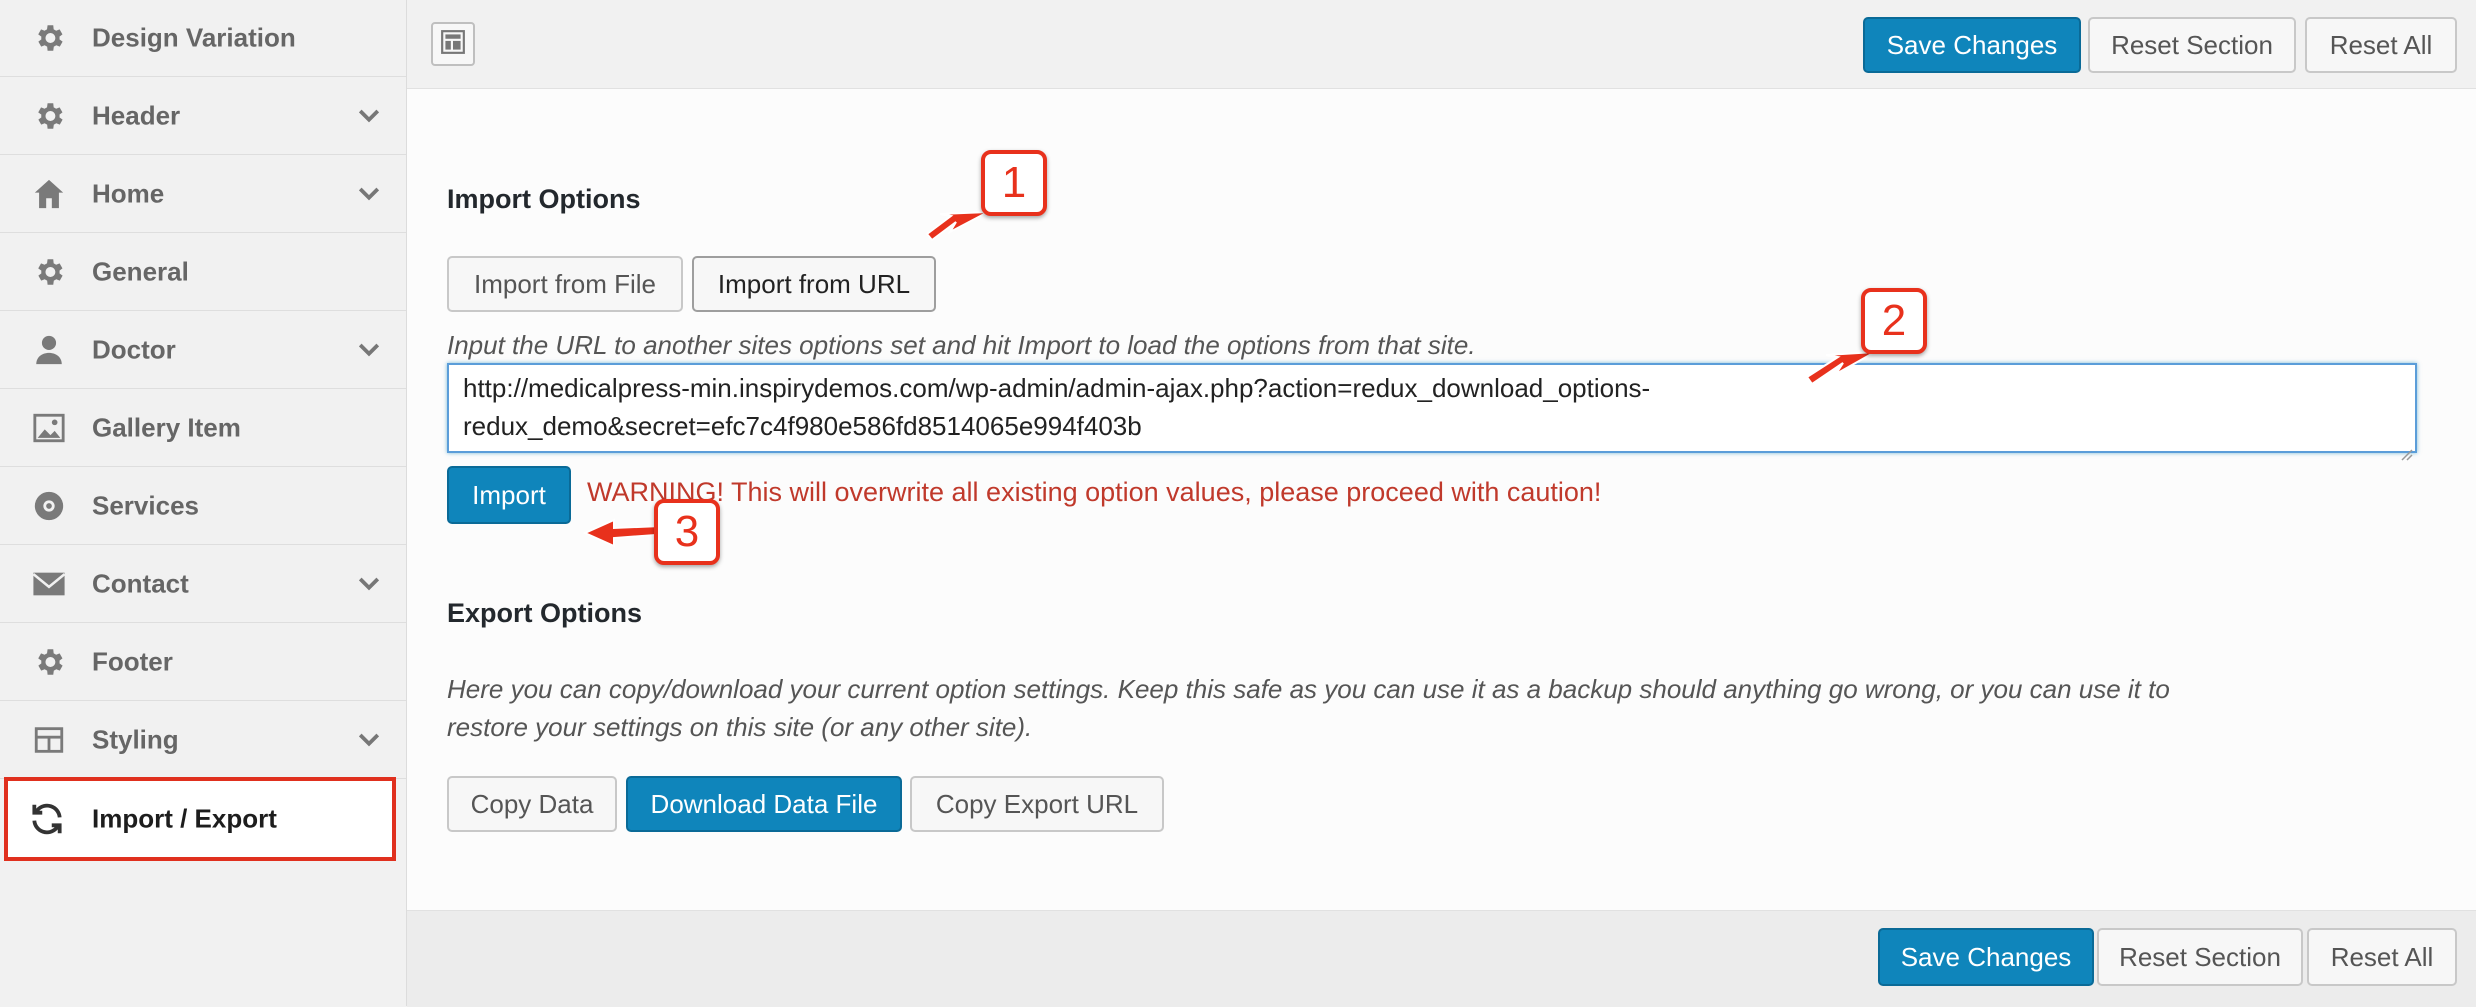  Describe the element at coordinates (49, 428) in the screenshot. I see `image-icon` at that location.